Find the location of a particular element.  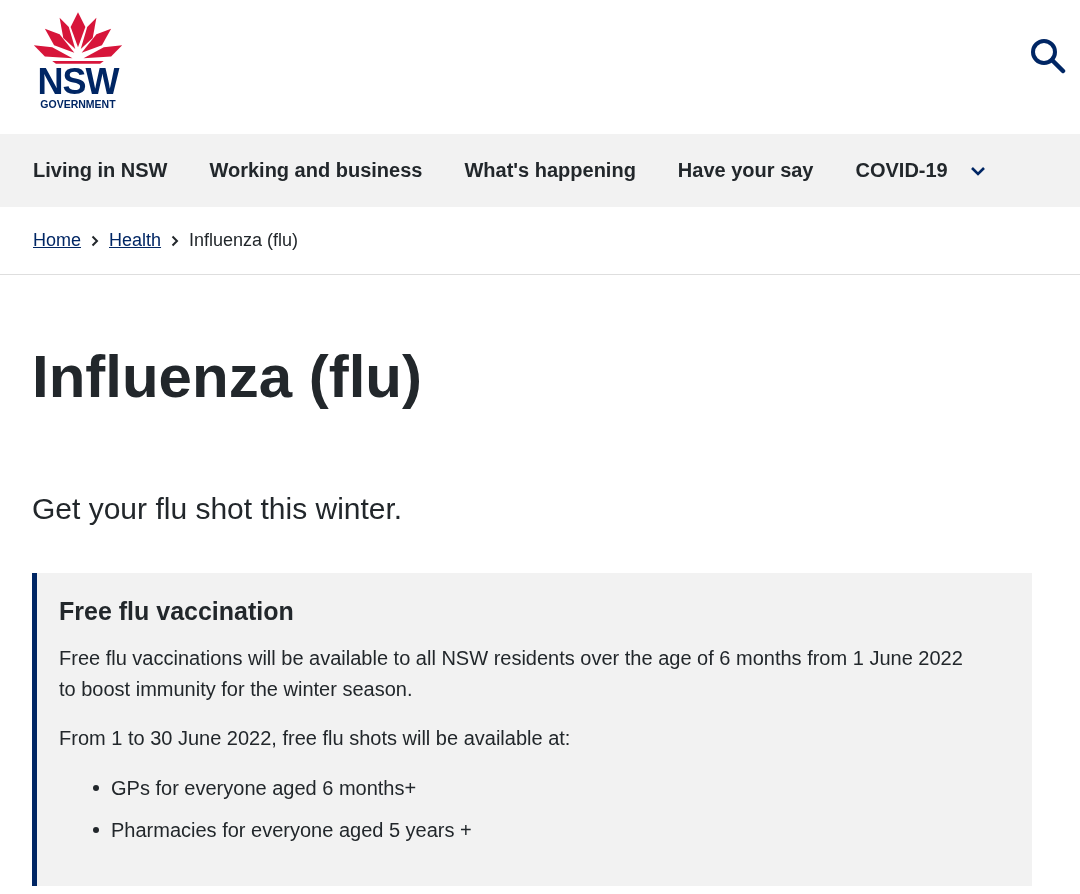

callout-paragraph: From 1 to 30 June 2022, free flu shots will be available at: is located at coordinates (315, 738).